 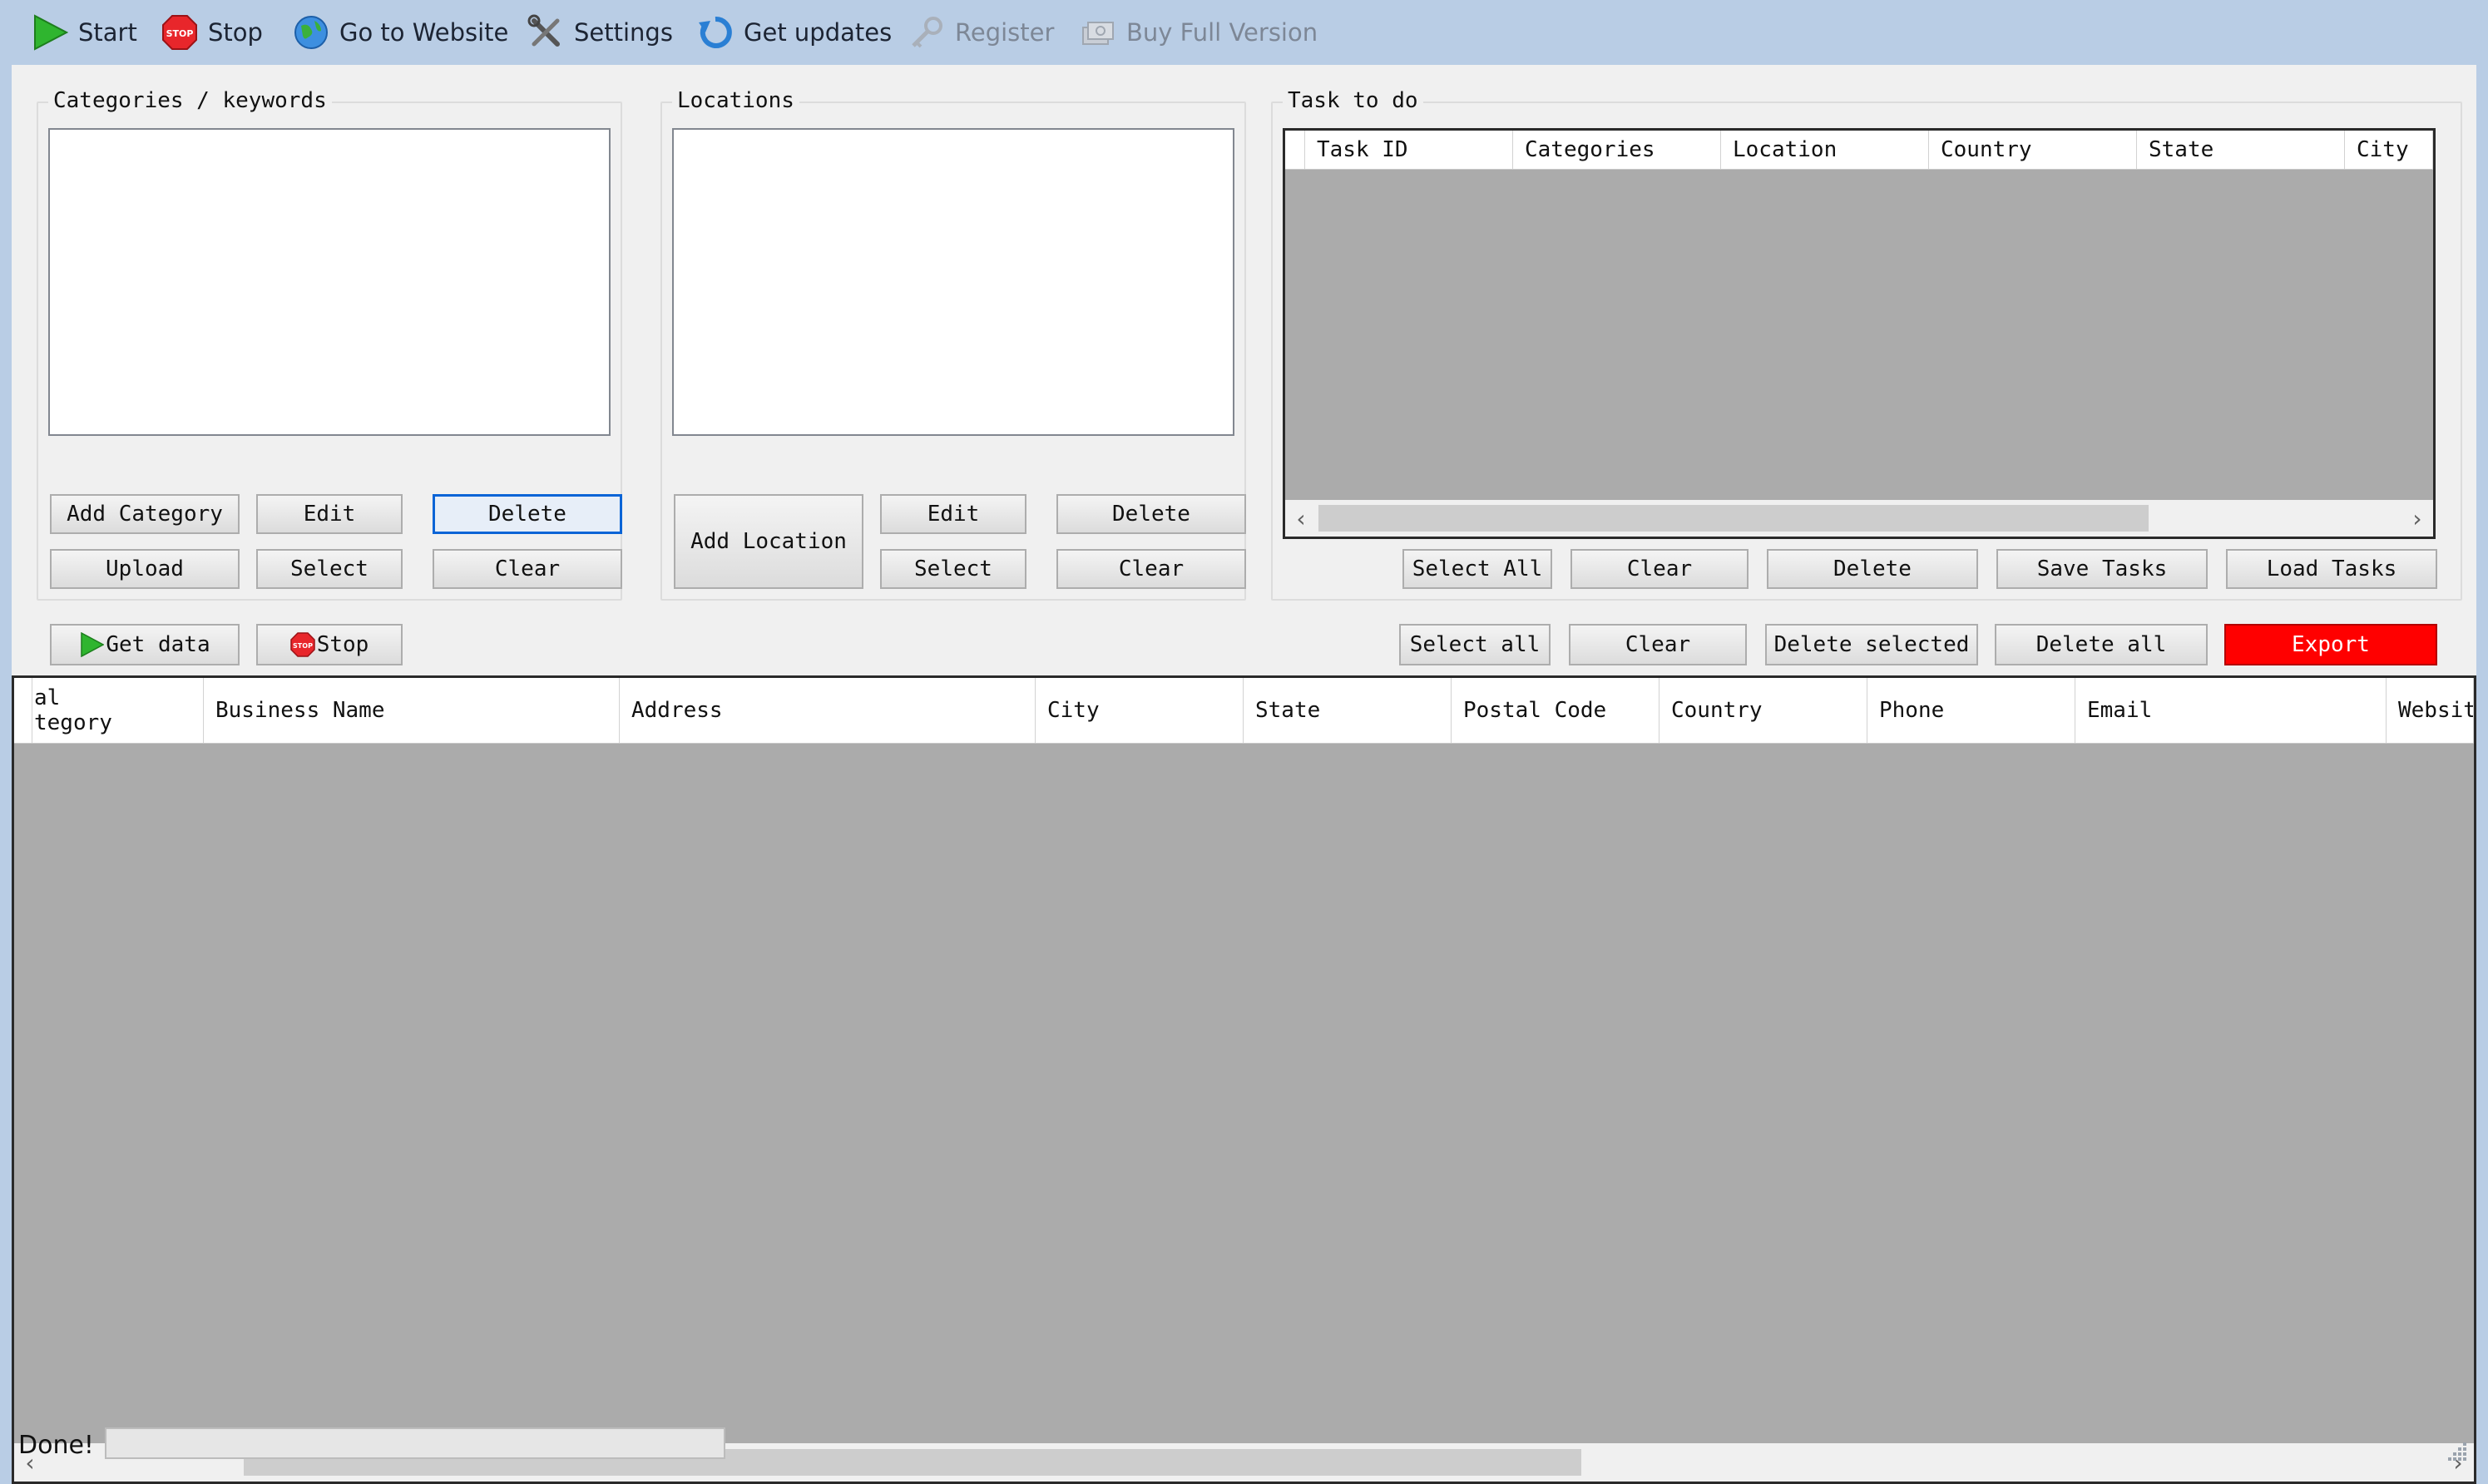 What do you see at coordinates (107, 32) in the screenshot?
I see `start-label: Start` at bounding box center [107, 32].